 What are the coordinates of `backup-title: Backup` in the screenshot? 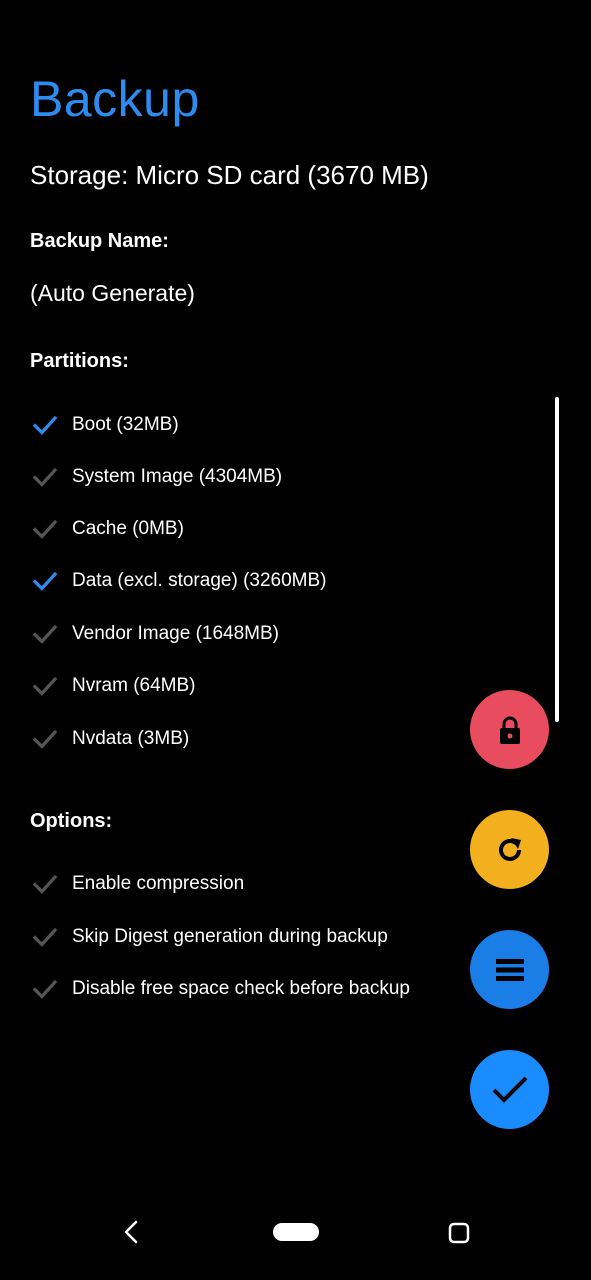 It's located at (115, 99).